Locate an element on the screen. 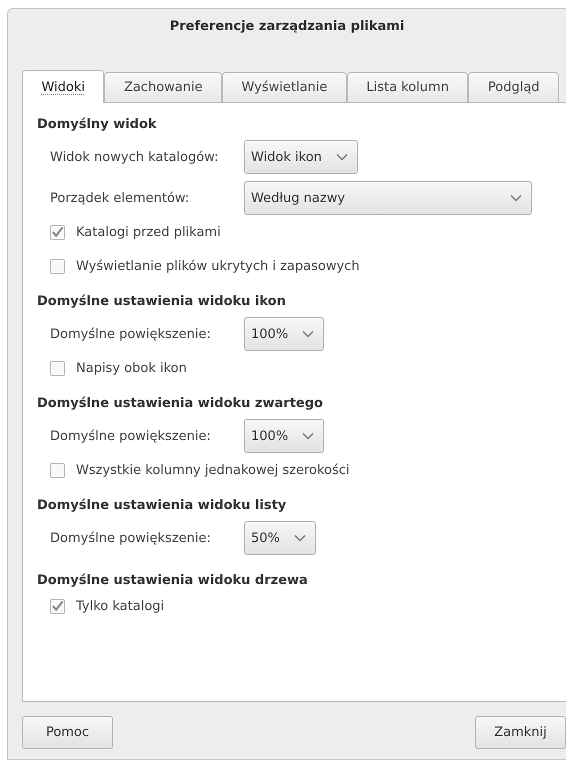  field-label: Porządek elementów: is located at coordinates (120, 198).